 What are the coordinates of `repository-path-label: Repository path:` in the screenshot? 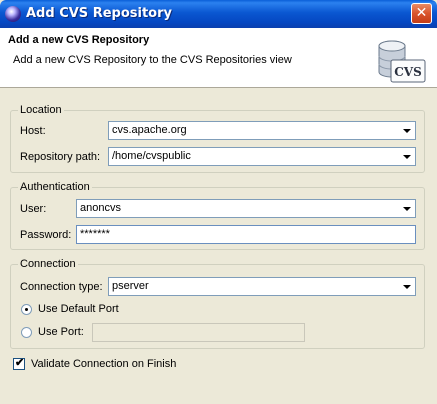 It's located at (60, 157).